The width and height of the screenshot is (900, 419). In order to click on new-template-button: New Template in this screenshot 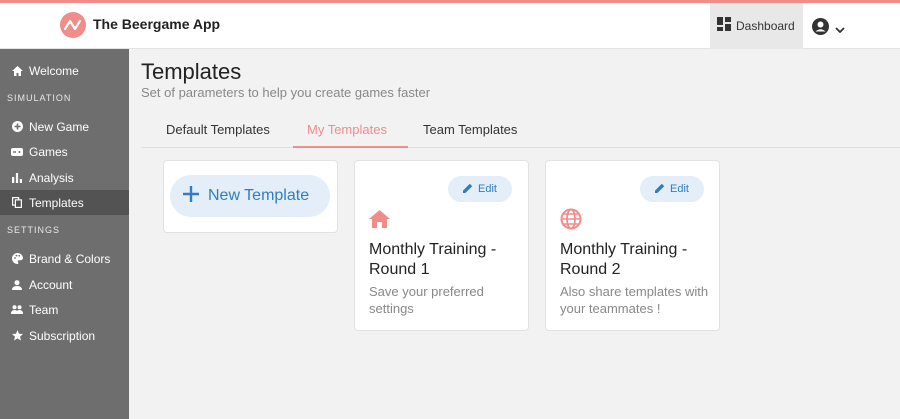, I will do `click(250, 196)`.